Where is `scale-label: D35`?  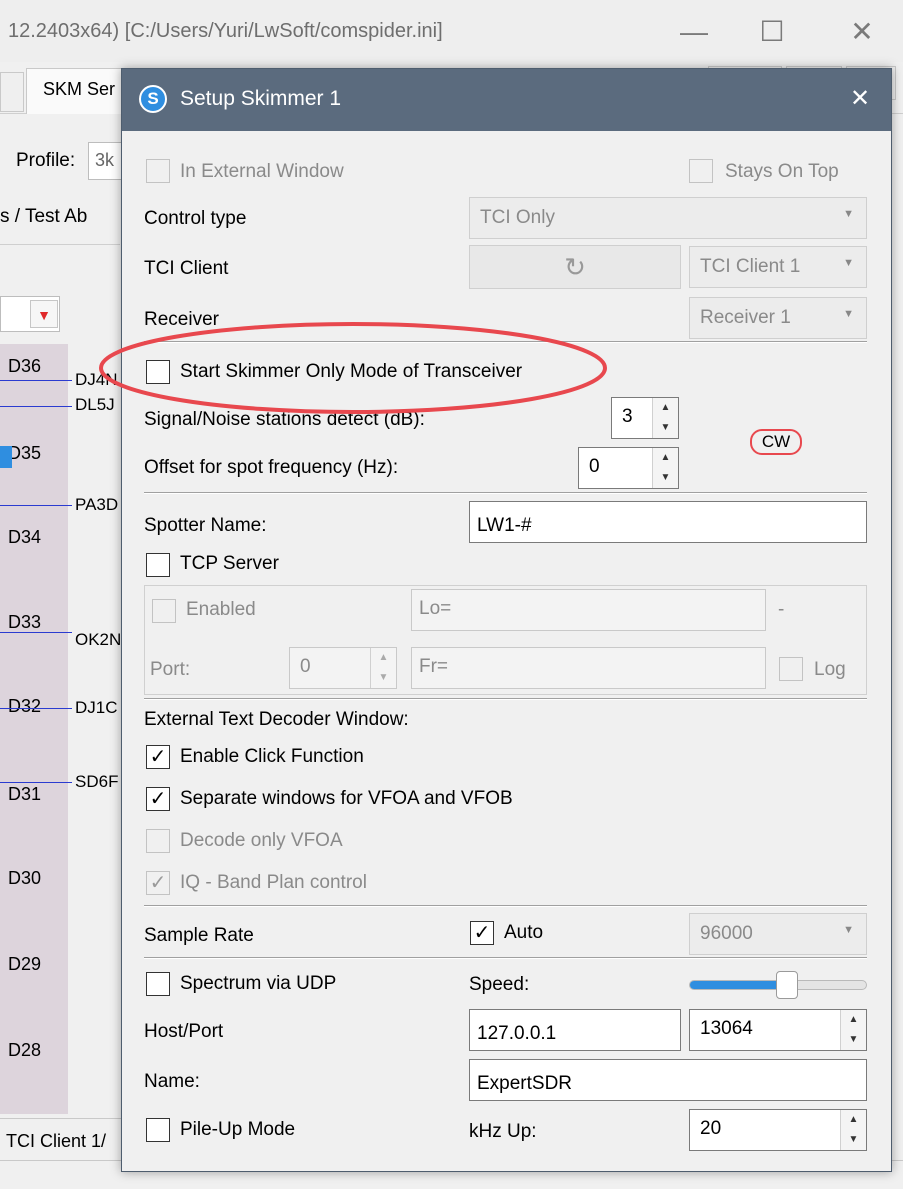 scale-label: D35 is located at coordinates (25, 453).